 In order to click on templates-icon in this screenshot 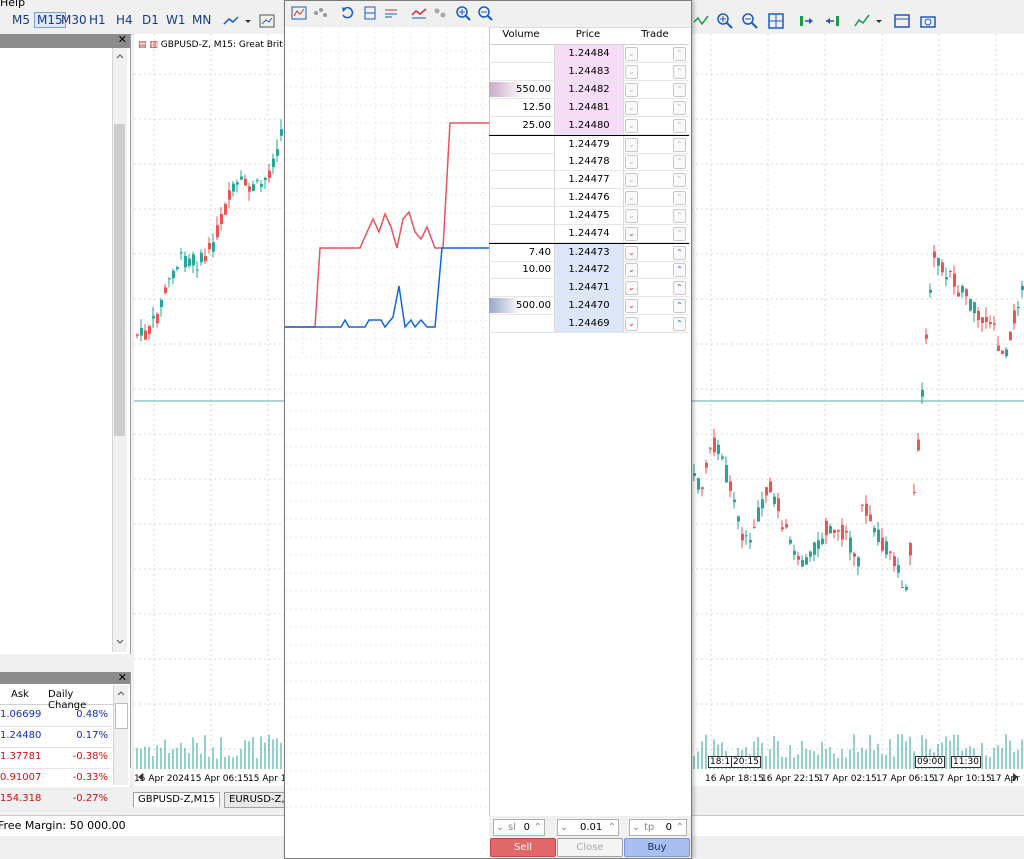, I will do `click(902, 21)`.